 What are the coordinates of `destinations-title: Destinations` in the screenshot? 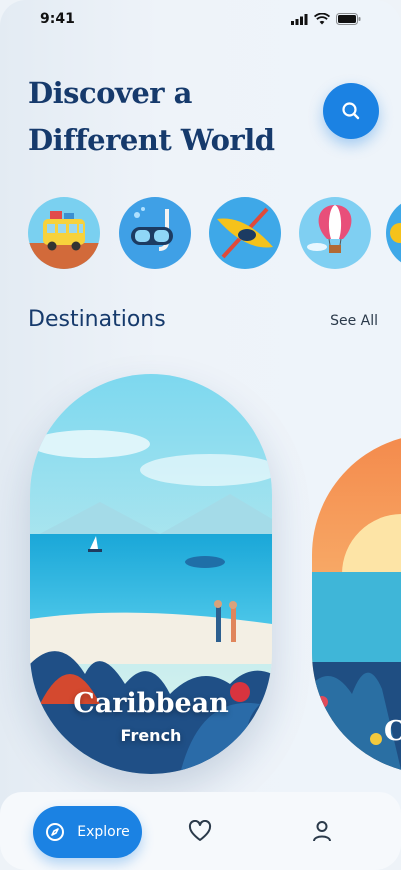 It's located at (97, 319).